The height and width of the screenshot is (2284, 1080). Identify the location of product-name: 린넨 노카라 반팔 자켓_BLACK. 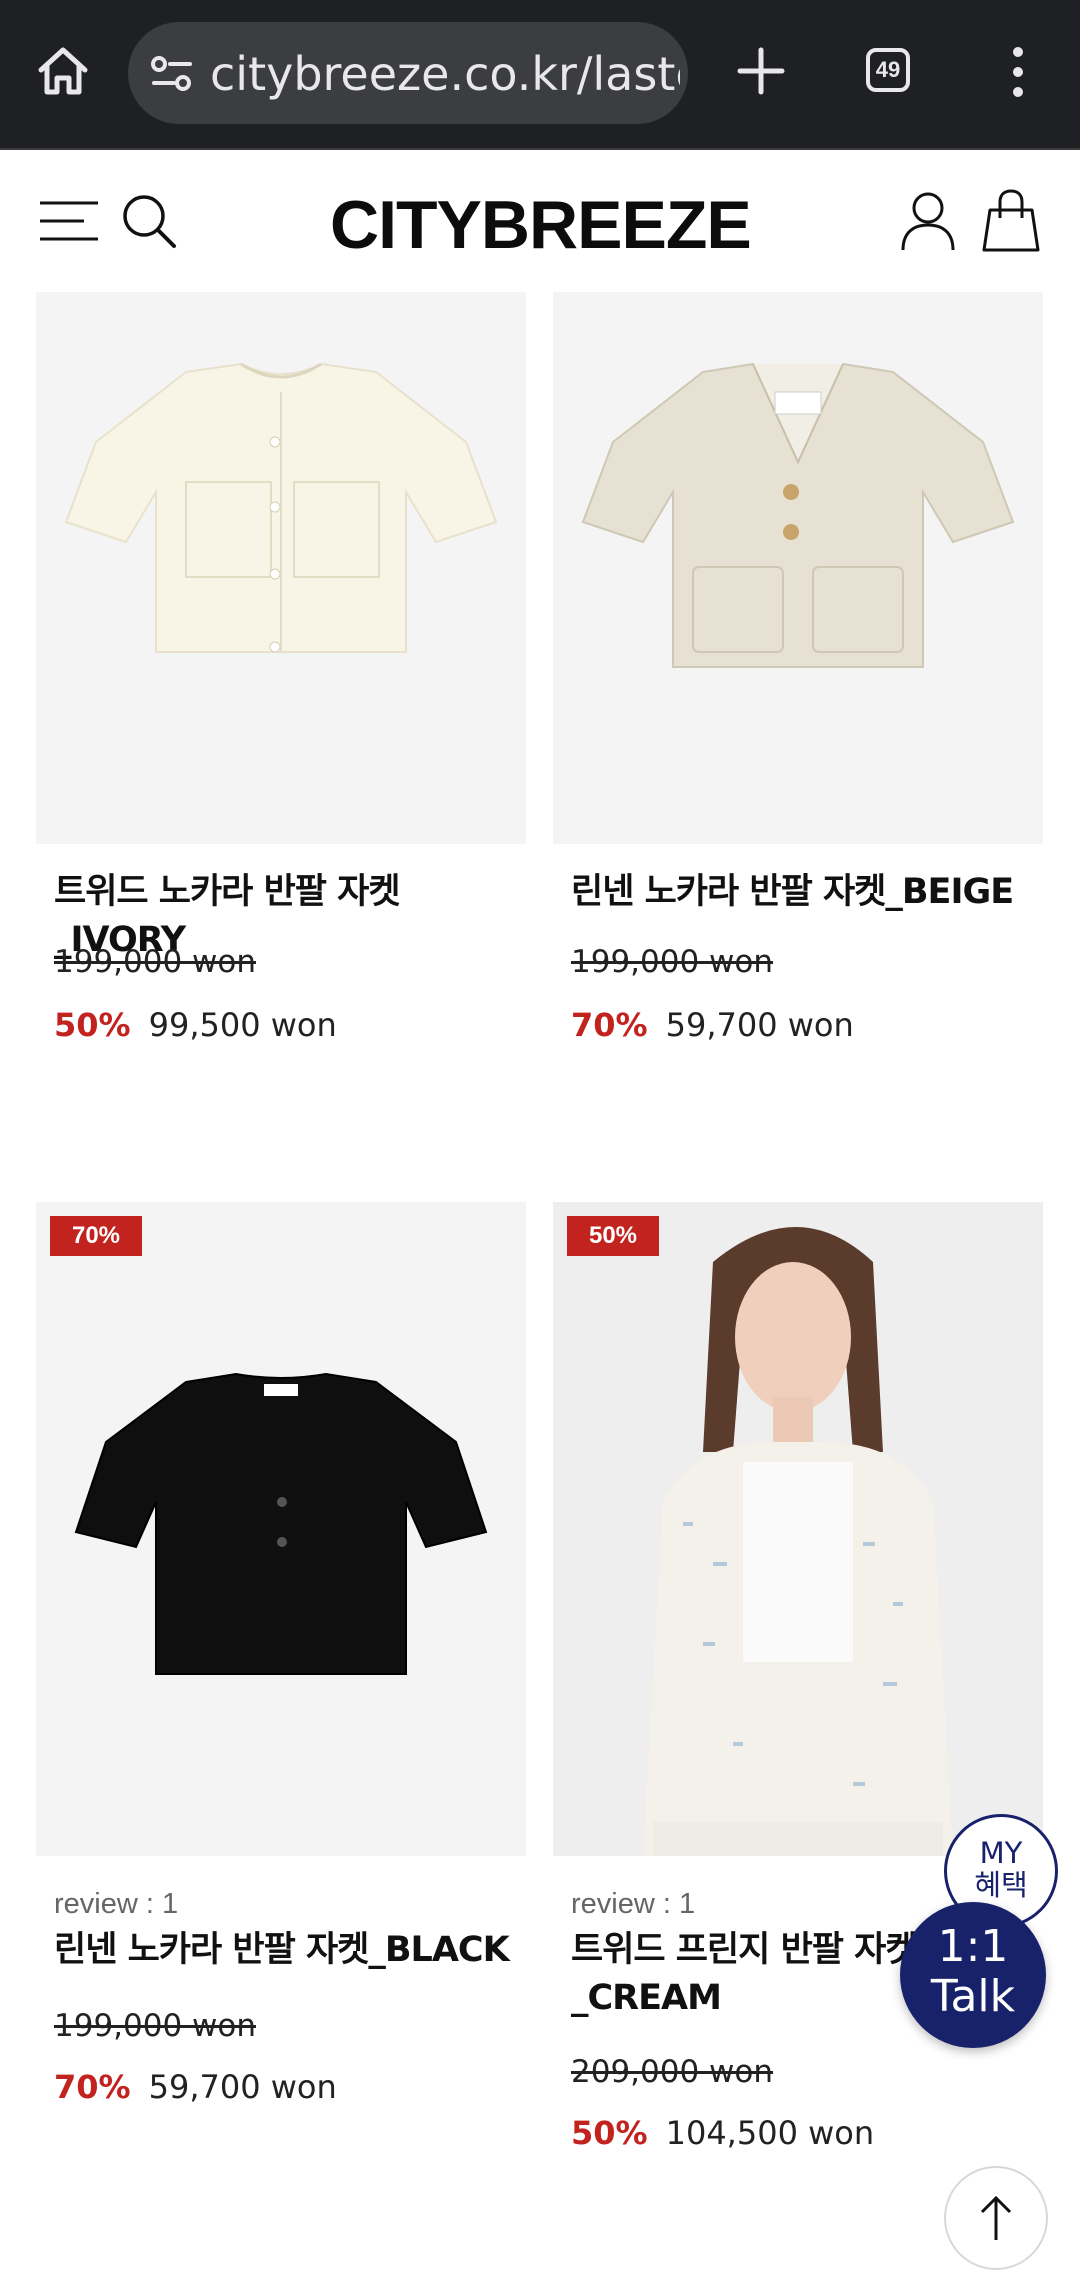
(289, 1950).